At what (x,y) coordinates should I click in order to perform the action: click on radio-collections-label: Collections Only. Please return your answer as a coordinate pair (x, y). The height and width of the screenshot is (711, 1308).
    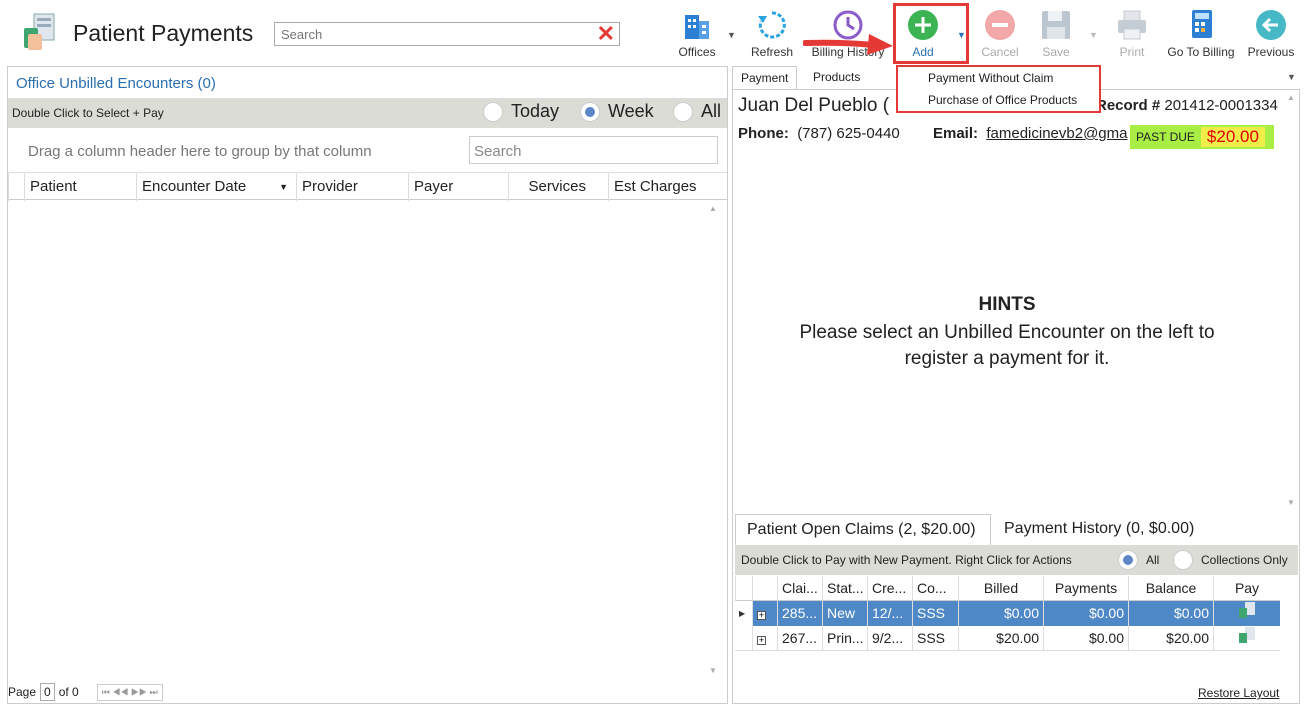
    Looking at the image, I should click on (1244, 560).